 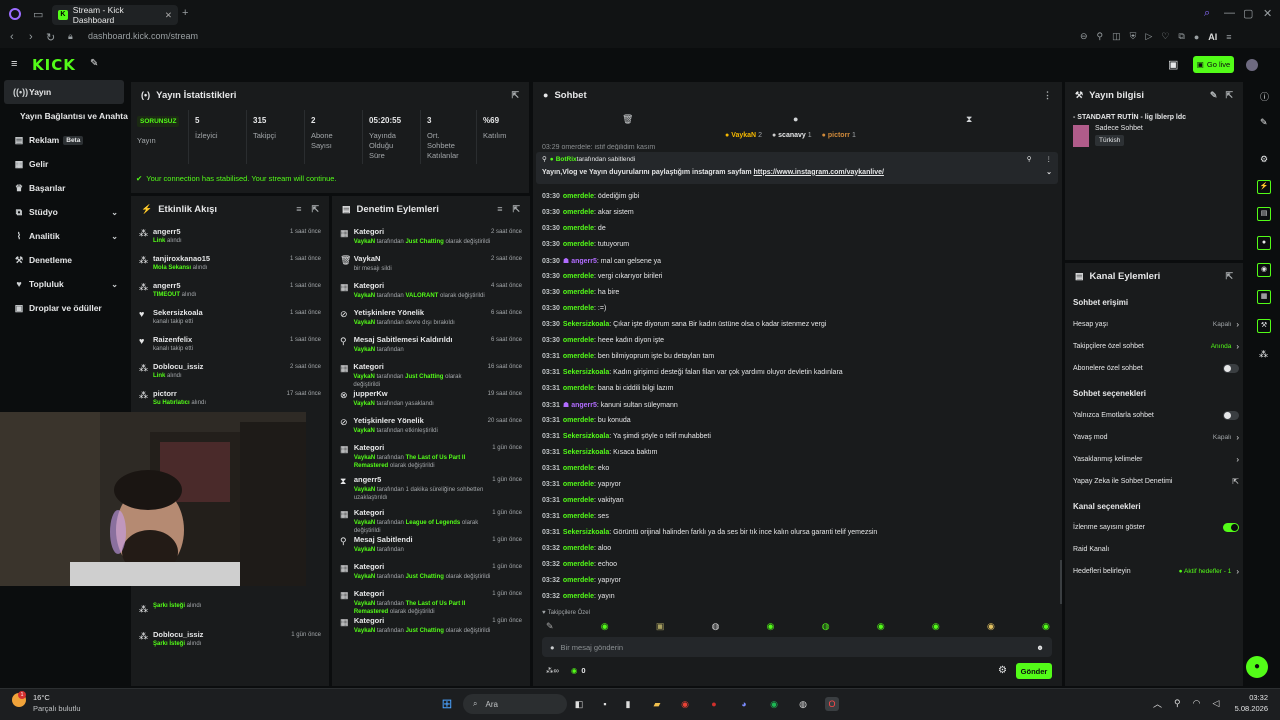 I want to click on reload-icon: ↻, so click(x=50, y=37).